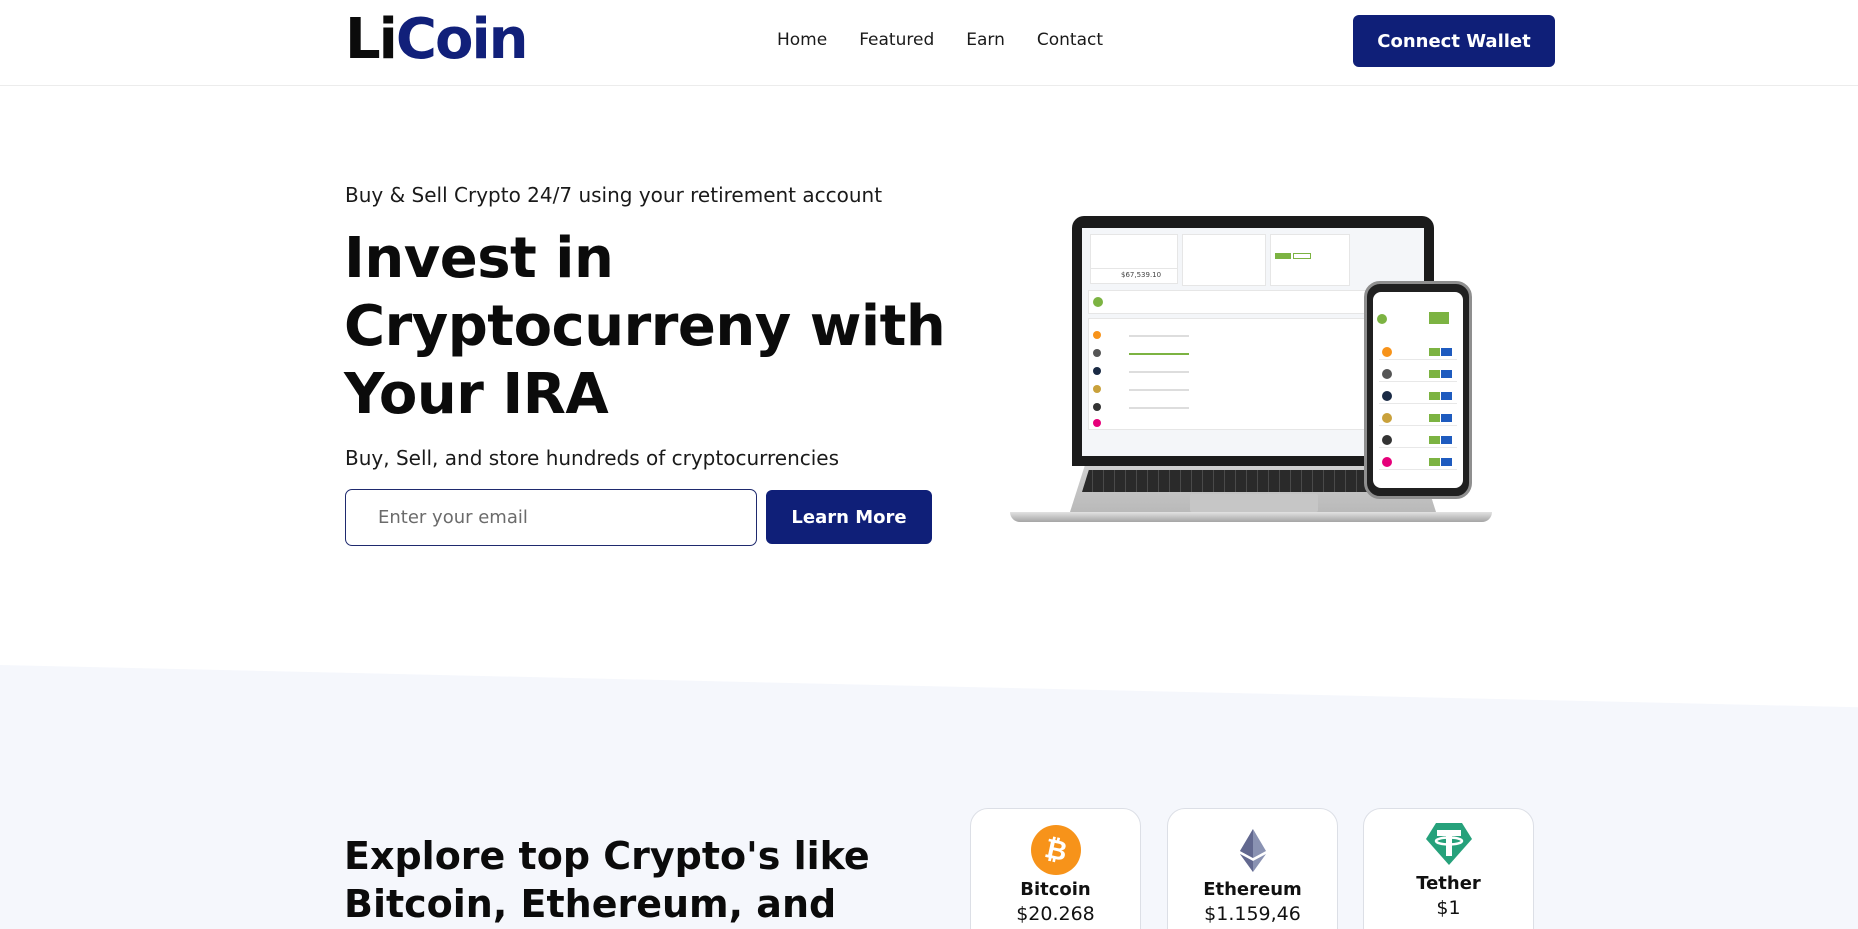  Describe the element at coordinates (1448, 868) in the screenshot. I see `coin-card-tether: Tether $1` at that location.